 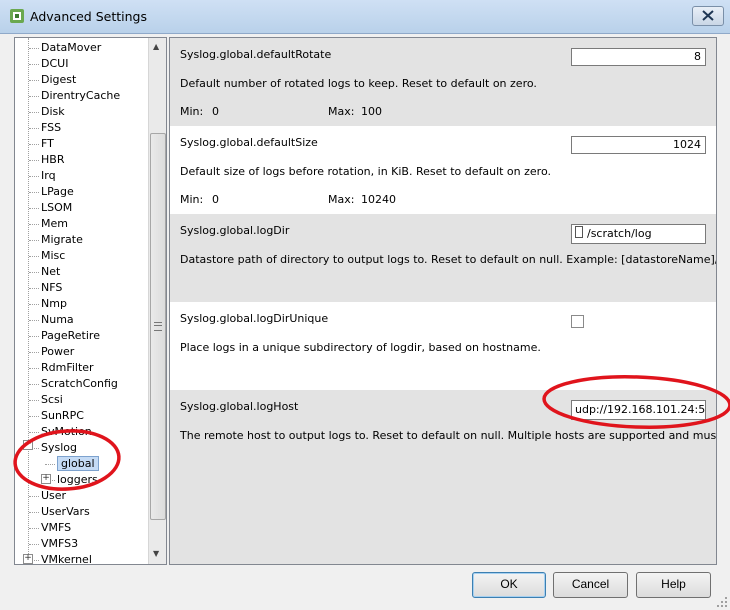 I want to click on tree-item-lpage: LPage, so click(x=51, y=192).